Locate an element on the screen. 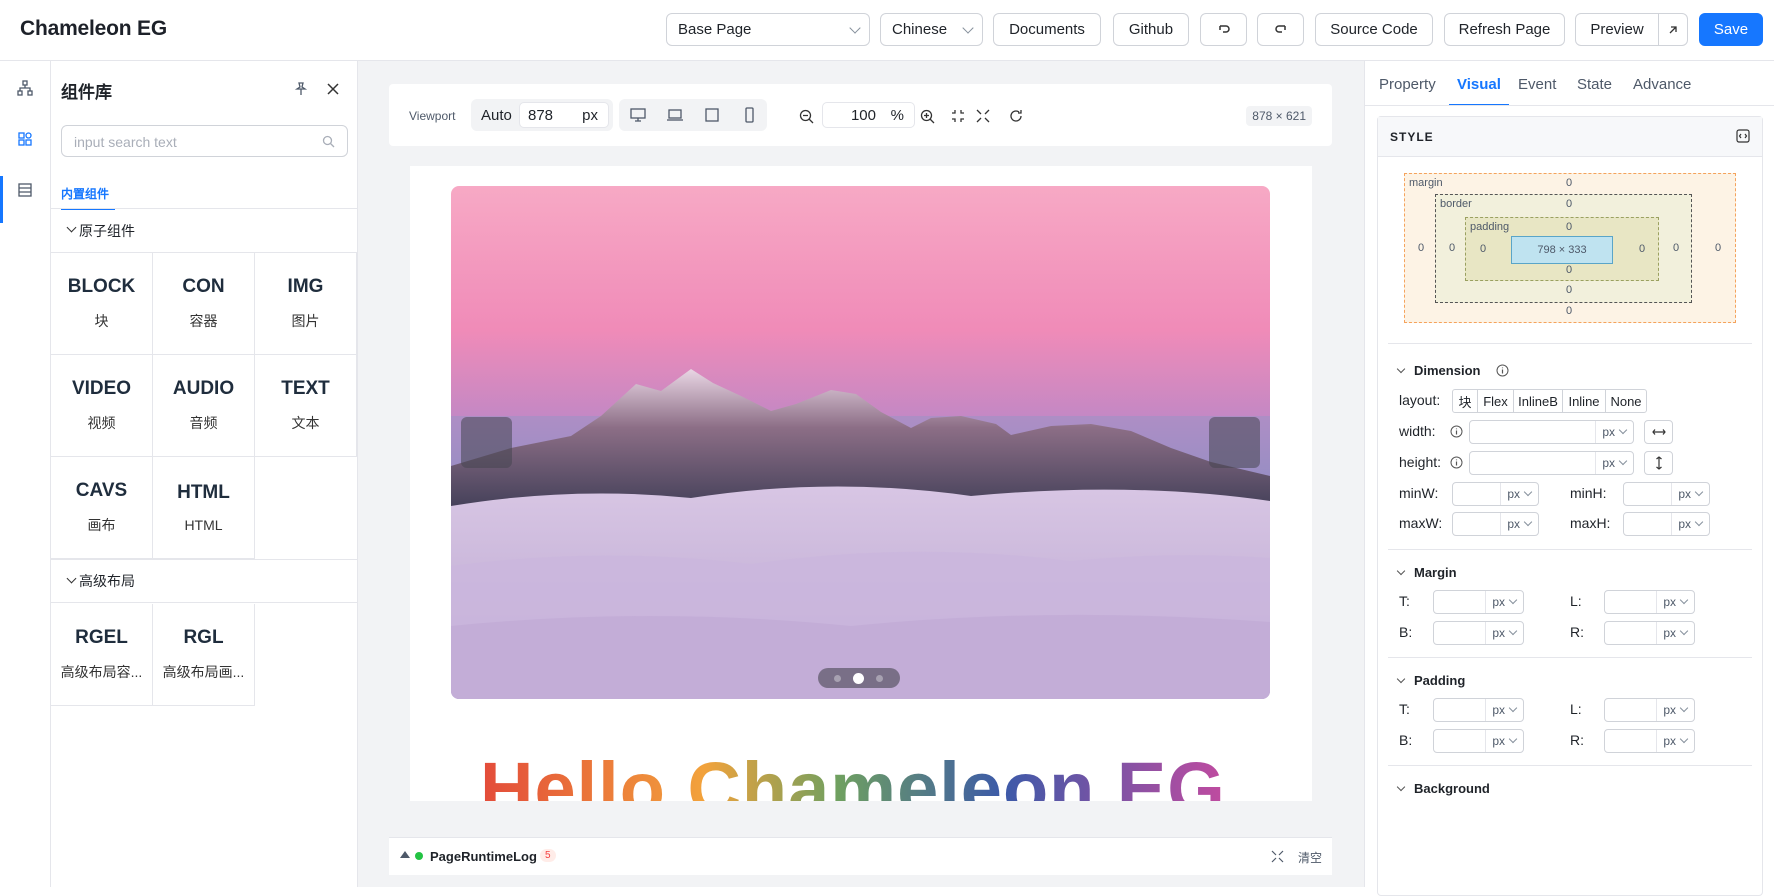  component-block: BLOCK 块 is located at coordinates (102, 304).